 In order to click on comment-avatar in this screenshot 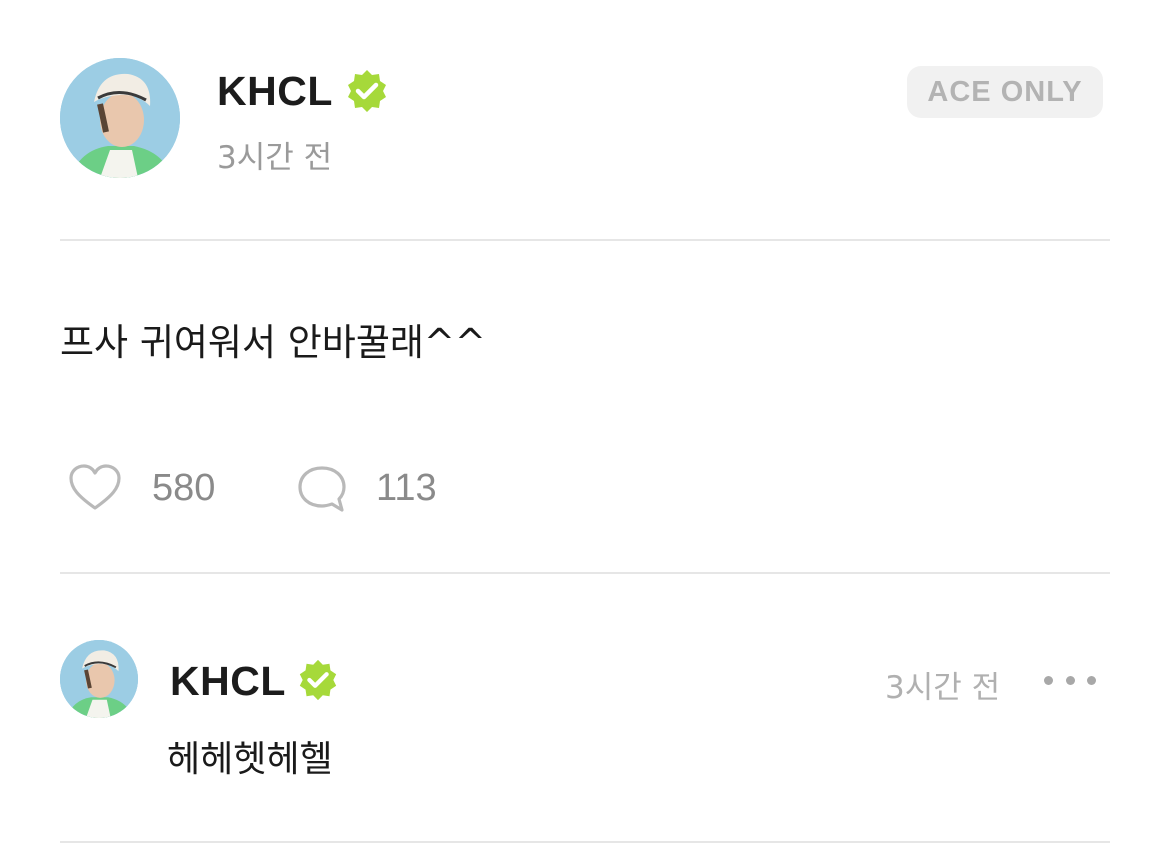, I will do `click(99, 679)`.